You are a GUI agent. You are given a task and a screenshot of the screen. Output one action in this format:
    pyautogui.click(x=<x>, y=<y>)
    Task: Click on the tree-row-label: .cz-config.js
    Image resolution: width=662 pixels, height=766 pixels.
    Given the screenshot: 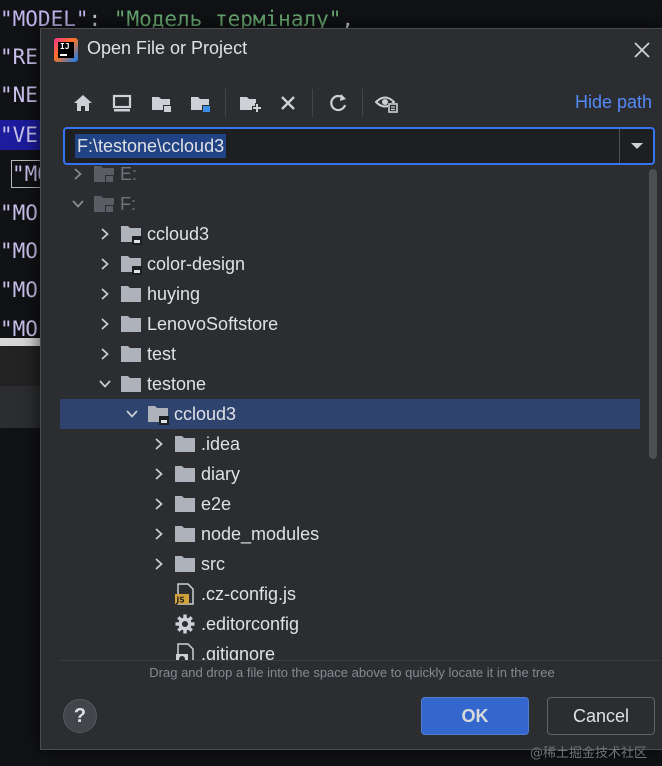 What is the action you would take?
    pyautogui.click(x=249, y=594)
    